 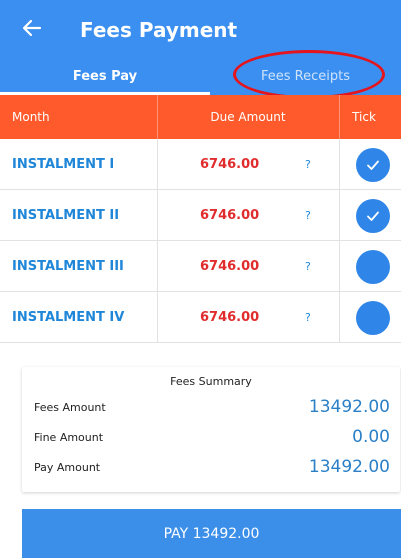 I want to click on column-header-tick: Tick, so click(x=364, y=117).